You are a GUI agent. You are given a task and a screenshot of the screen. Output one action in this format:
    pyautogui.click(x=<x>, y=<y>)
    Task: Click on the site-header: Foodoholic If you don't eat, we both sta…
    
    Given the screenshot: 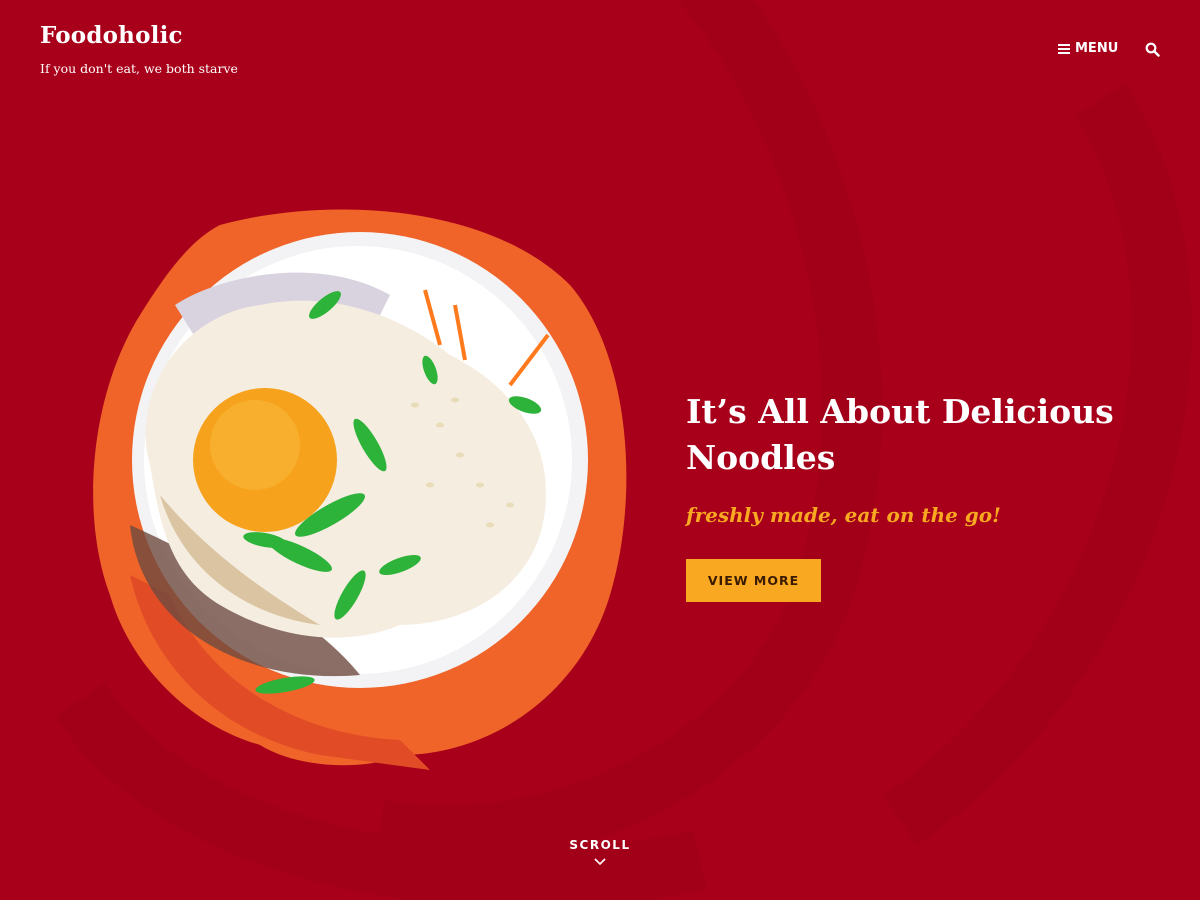 What is the action you would take?
    pyautogui.click(x=139, y=49)
    